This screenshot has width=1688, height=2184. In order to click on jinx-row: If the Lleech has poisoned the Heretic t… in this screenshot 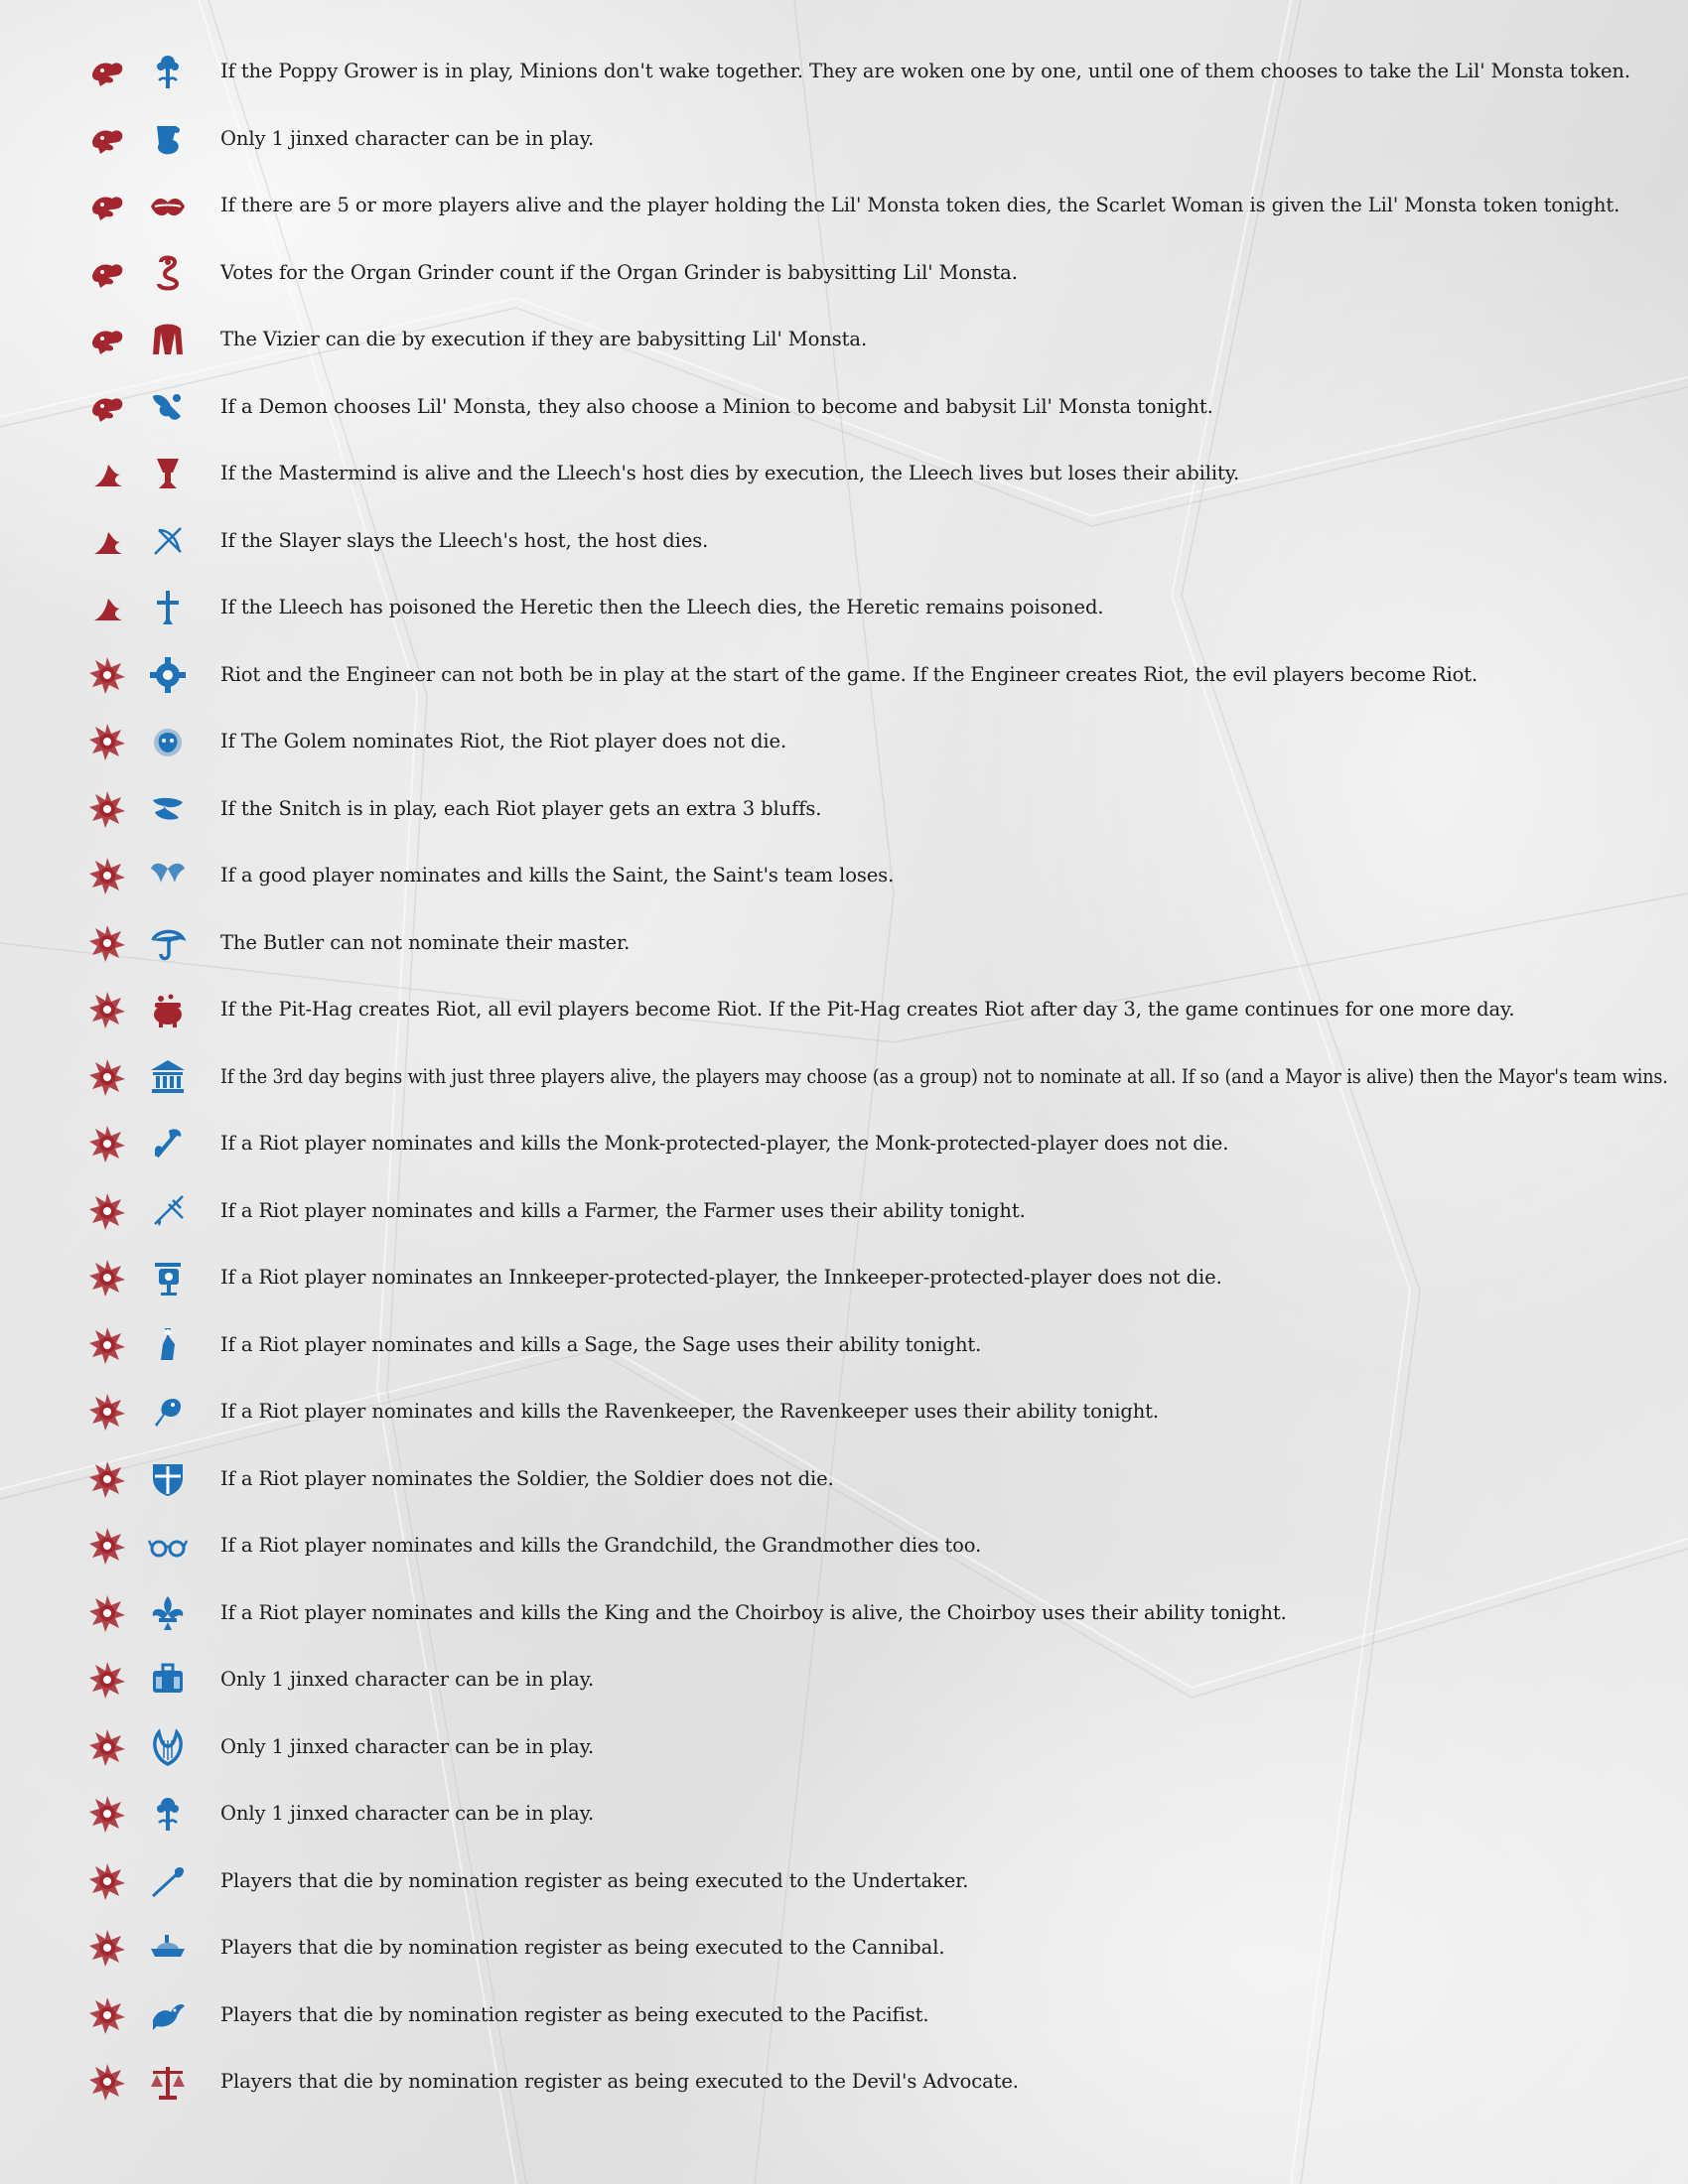, I will do `click(844, 607)`.